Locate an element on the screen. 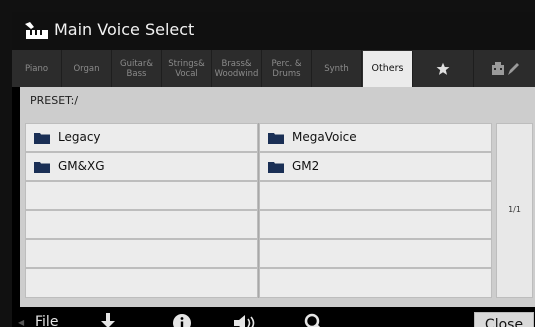  tab-synth: Synth is located at coordinates (337, 68).